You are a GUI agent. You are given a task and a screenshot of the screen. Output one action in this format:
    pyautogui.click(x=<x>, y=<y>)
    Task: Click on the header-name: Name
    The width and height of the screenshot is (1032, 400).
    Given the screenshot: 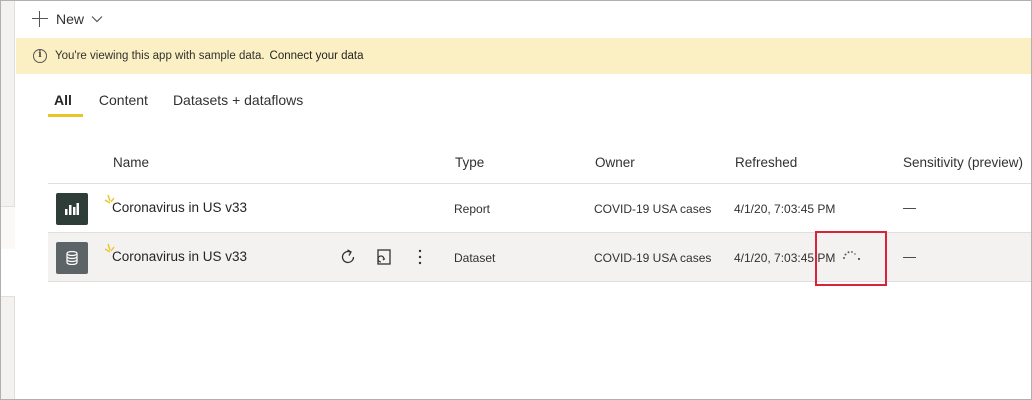 What is the action you would take?
    pyautogui.click(x=131, y=162)
    